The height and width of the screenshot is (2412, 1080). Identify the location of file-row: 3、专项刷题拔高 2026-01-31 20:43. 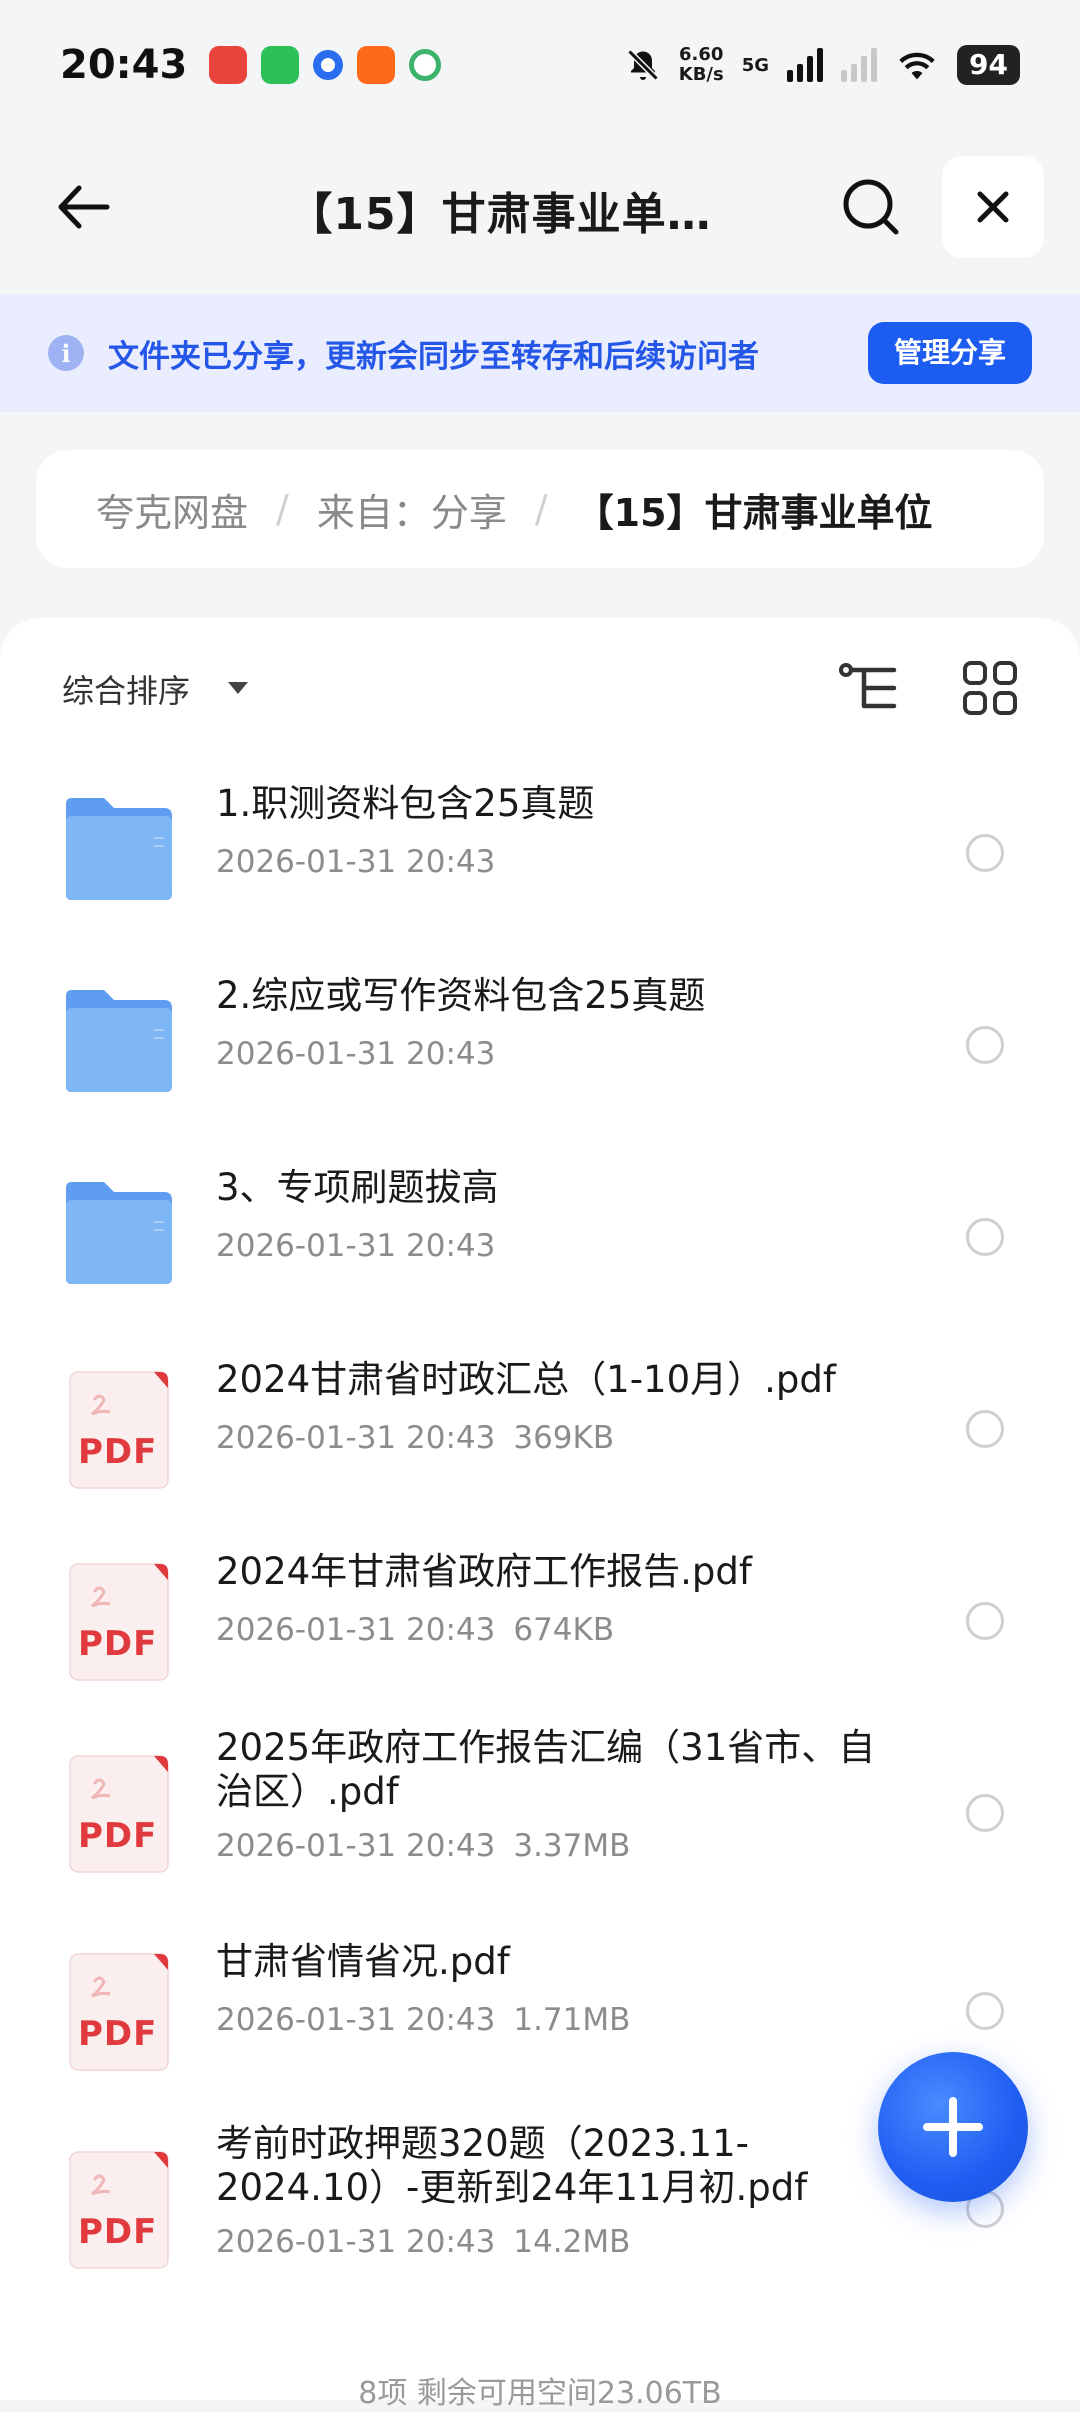
(540, 1236).